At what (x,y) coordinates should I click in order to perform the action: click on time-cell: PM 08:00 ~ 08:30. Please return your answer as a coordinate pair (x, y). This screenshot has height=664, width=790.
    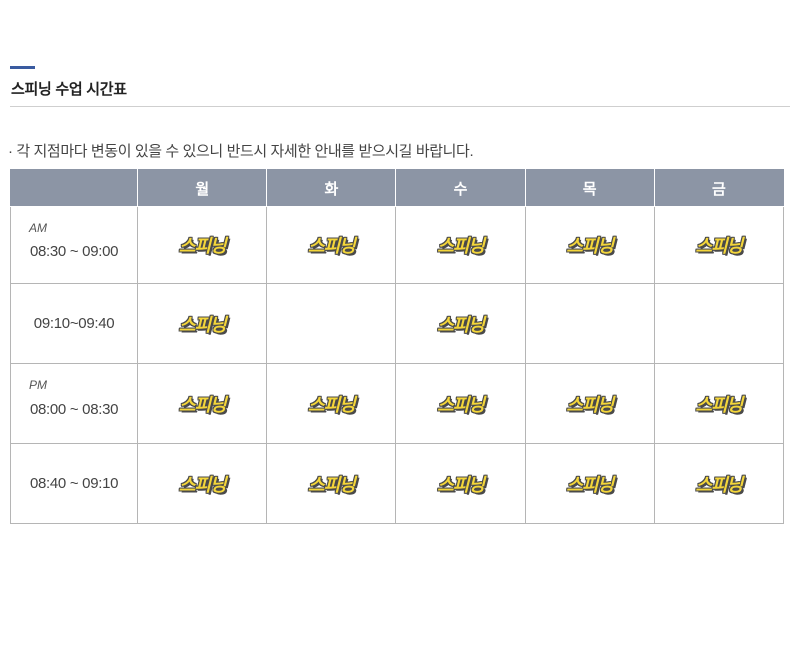
    Looking at the image, I should click on (74, 403).